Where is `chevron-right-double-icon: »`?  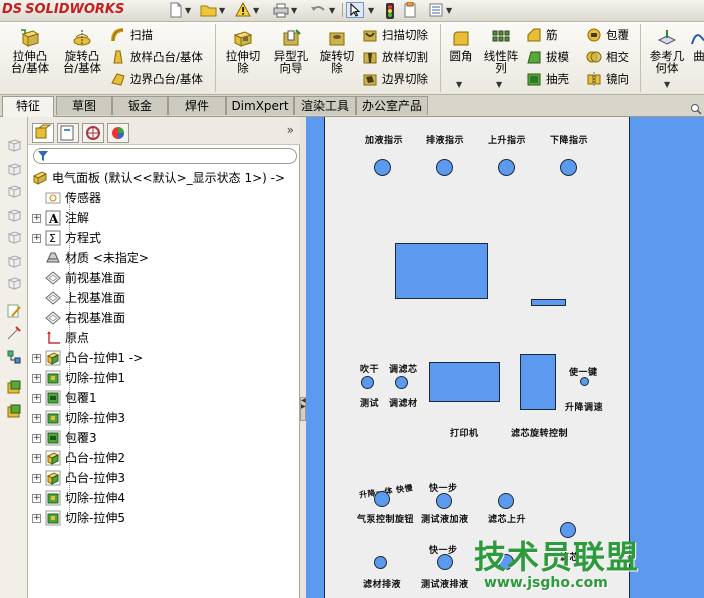
chevron-right-double-icon: » is located at coordinates (290, 130).